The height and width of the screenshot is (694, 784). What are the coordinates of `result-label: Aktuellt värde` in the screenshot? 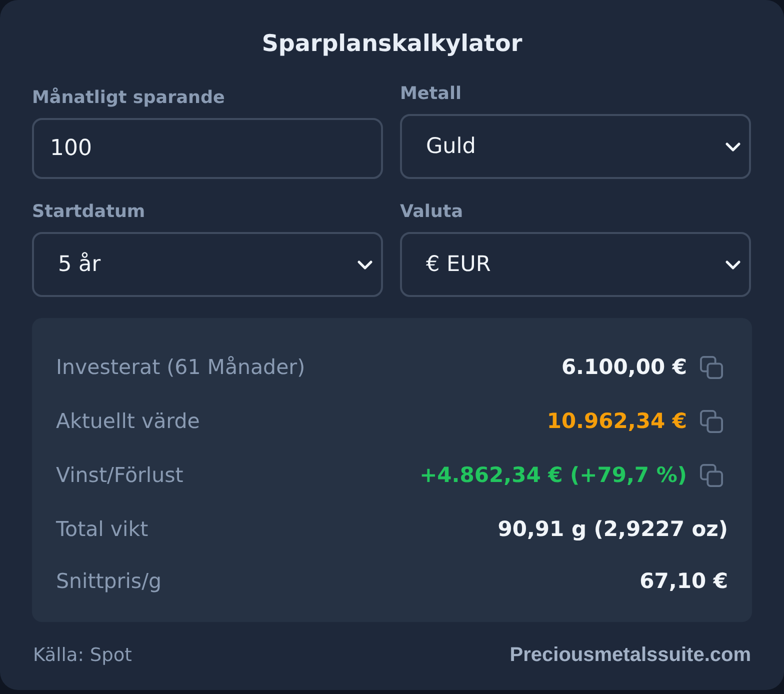 It's located at (128, 421).